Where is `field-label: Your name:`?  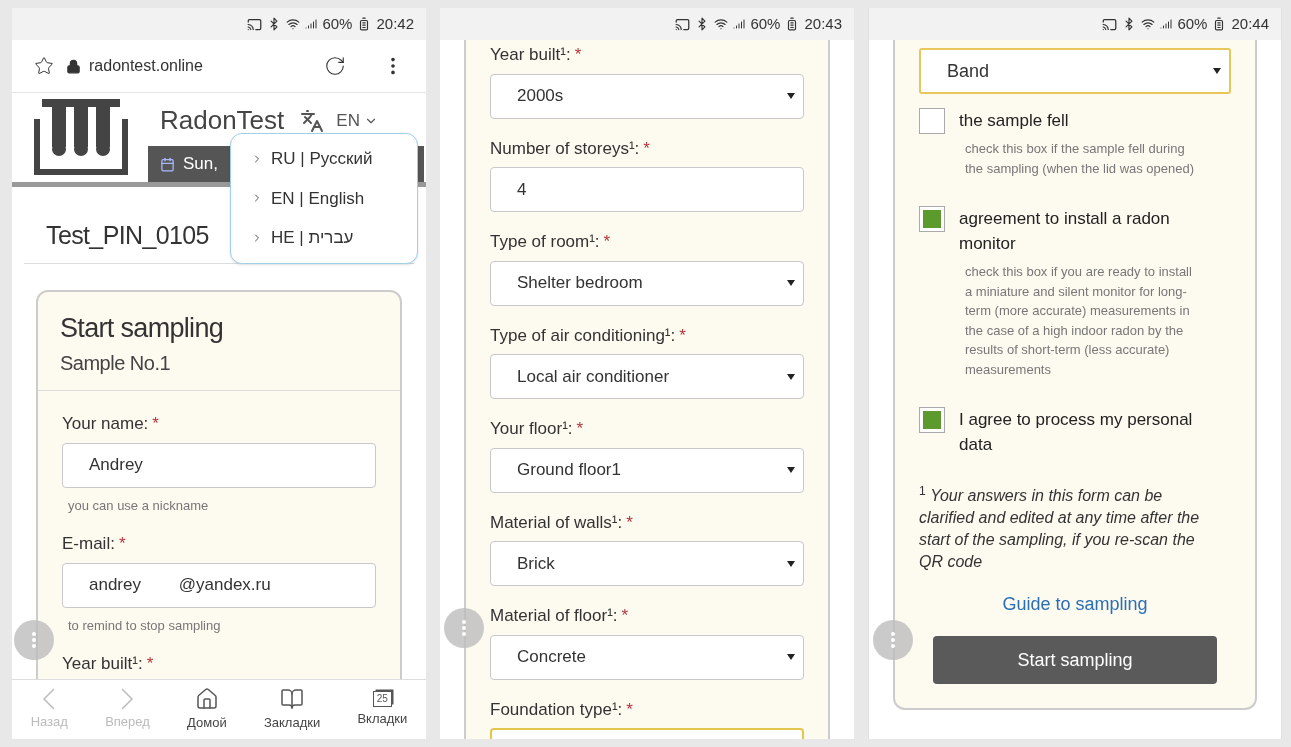
field-label: Your name: is located at coordinates (105, 424).